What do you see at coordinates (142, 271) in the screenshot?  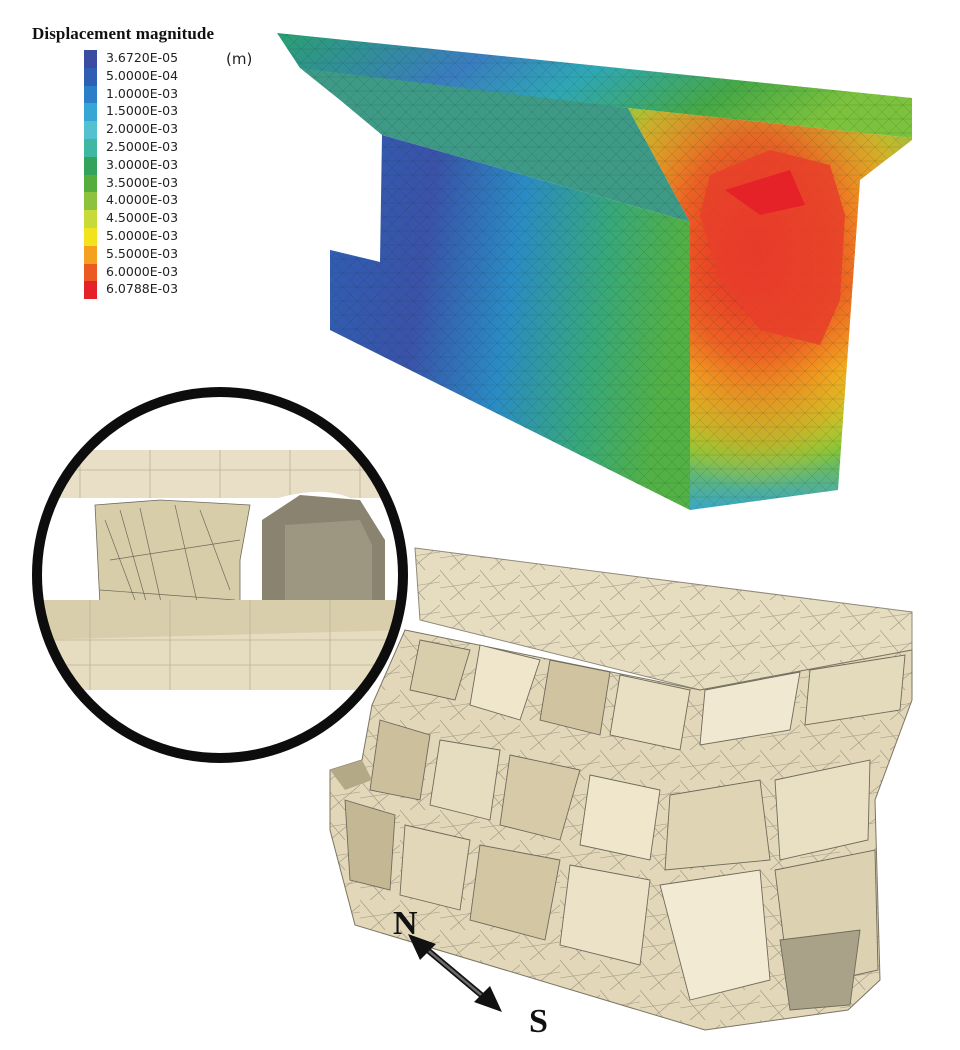 I see `legend-label: 6.0000E-03` at bounding box center [142, 271].